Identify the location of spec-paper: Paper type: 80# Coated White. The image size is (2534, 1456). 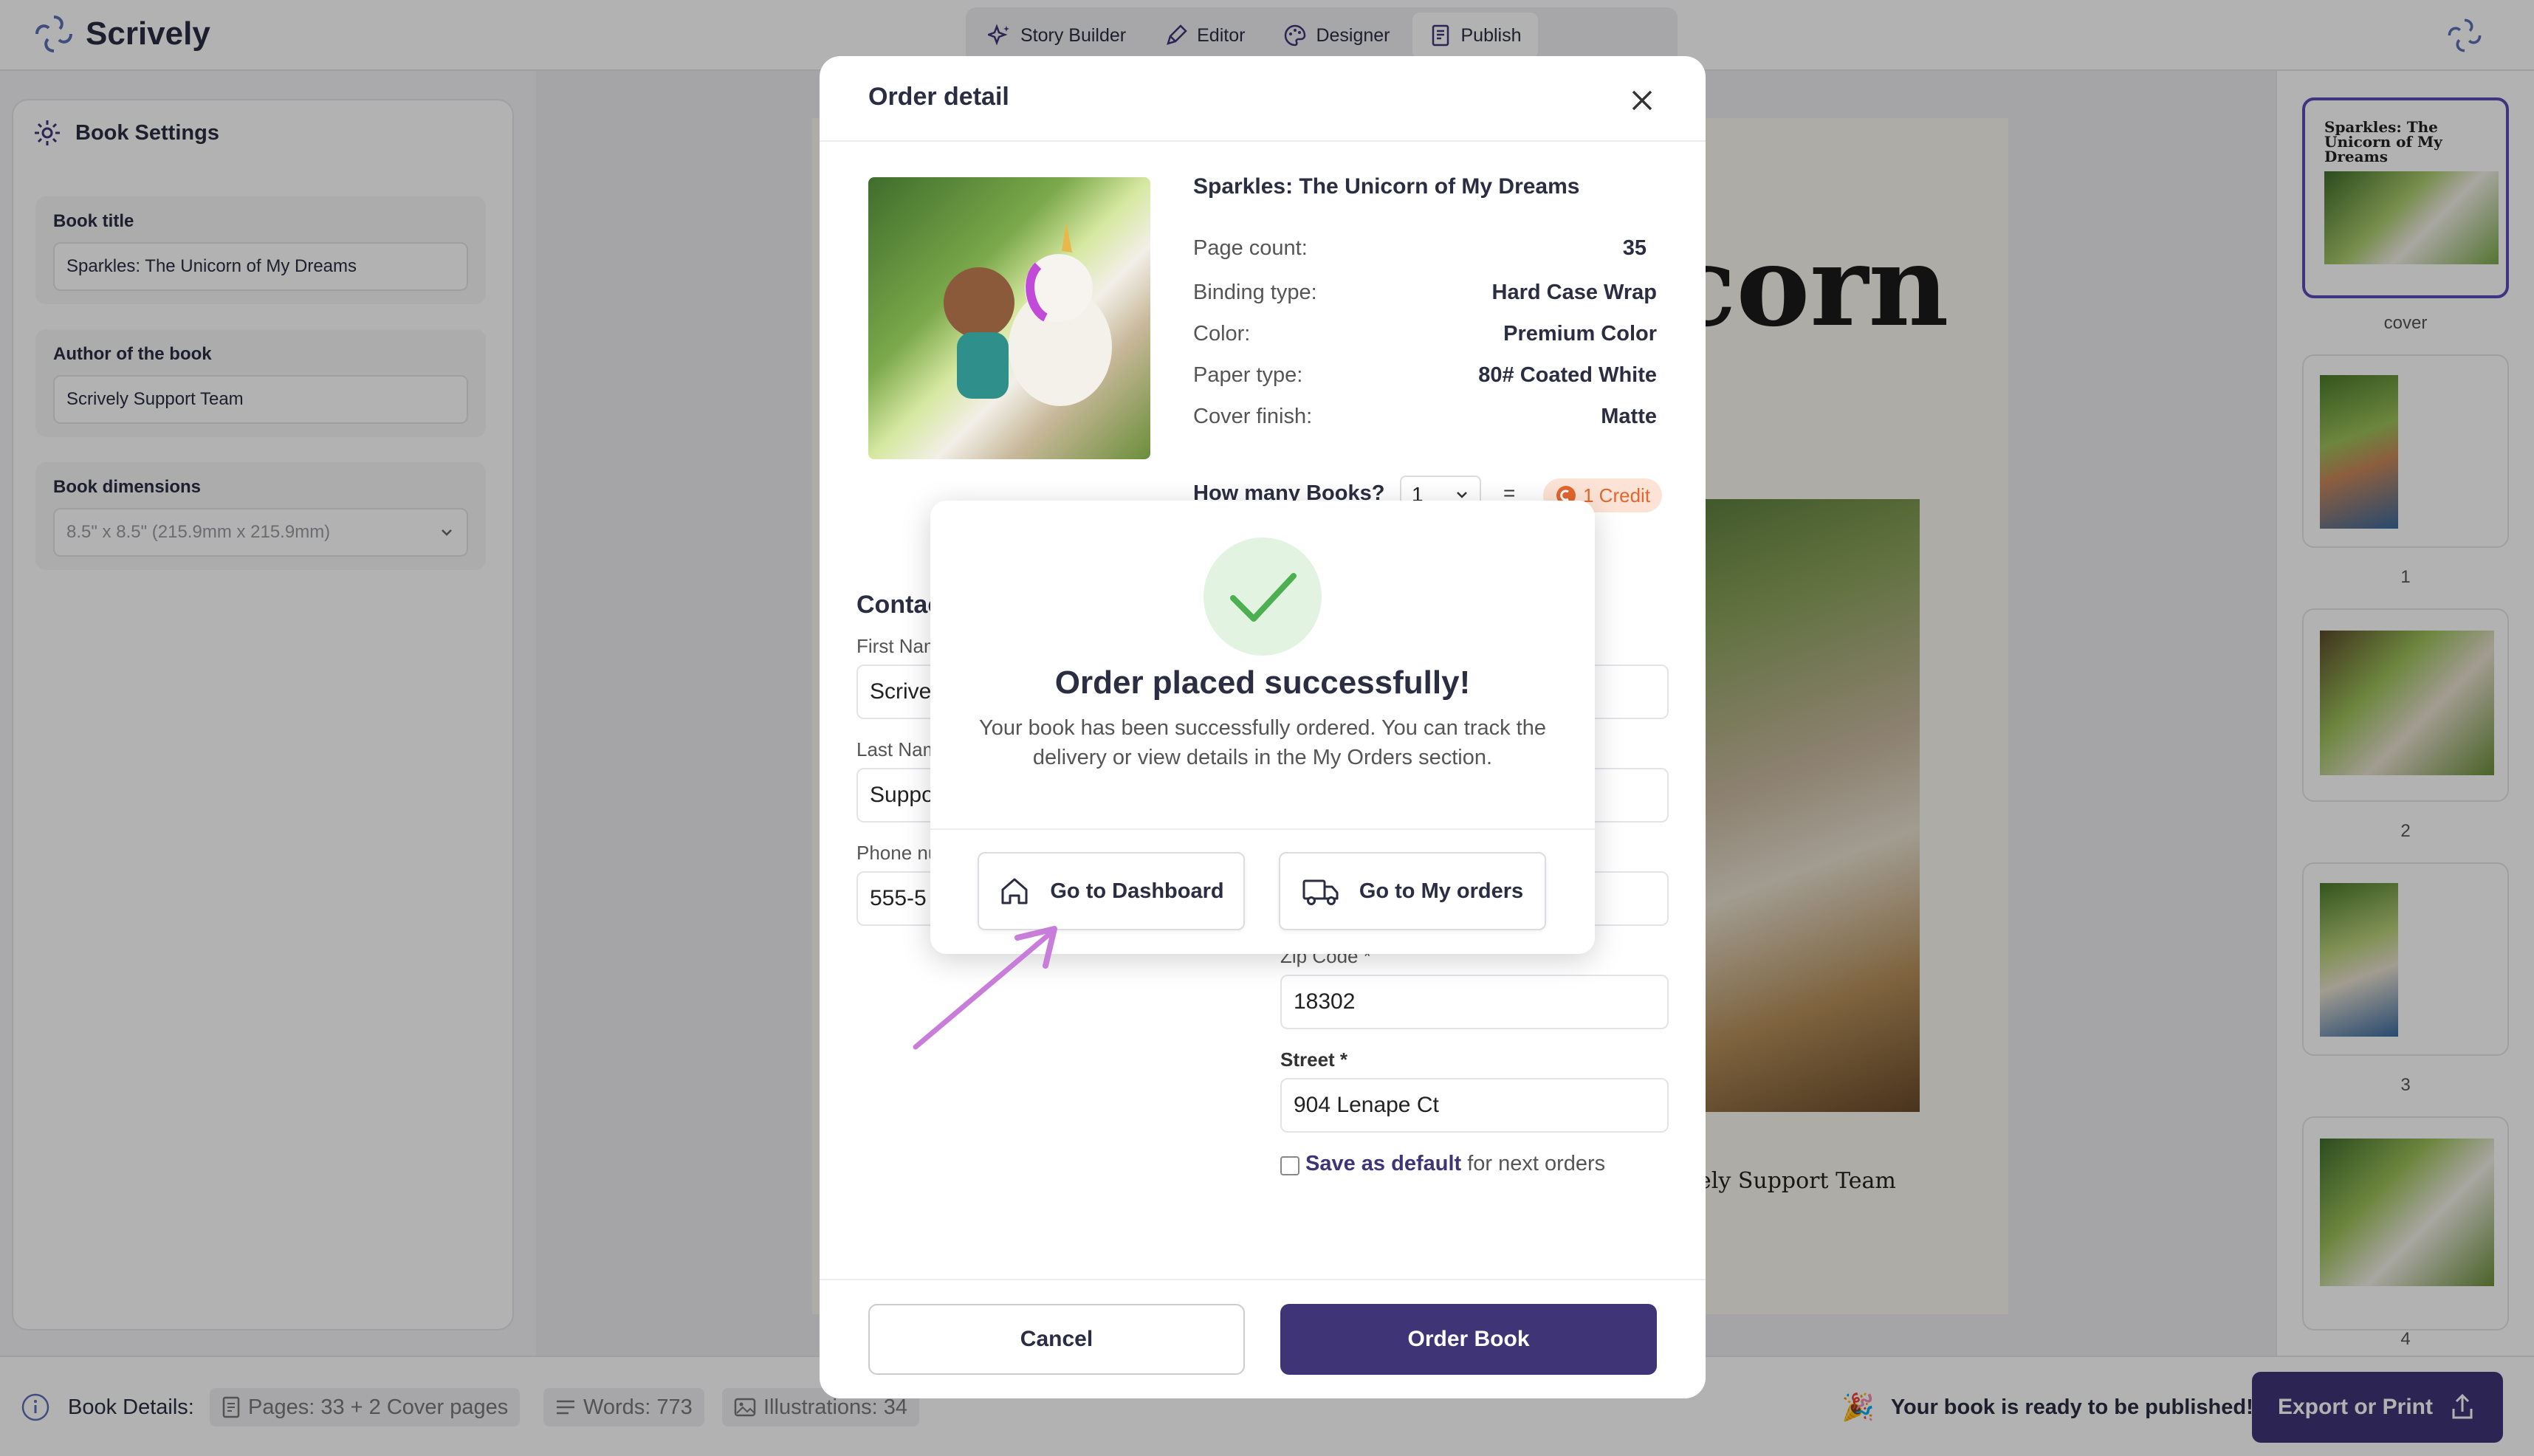
(1425, 376).